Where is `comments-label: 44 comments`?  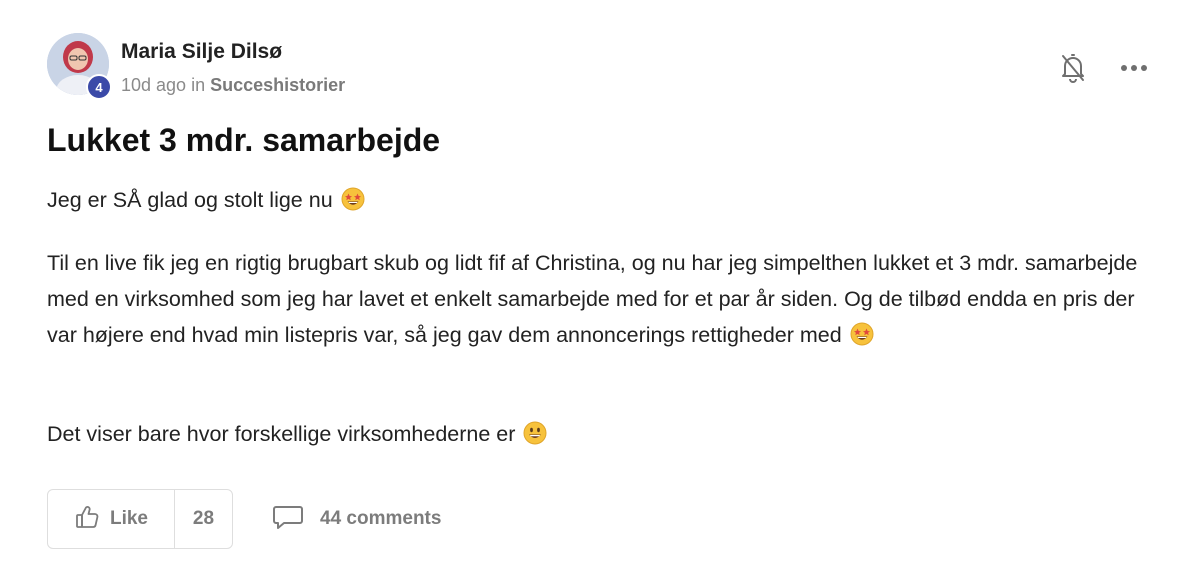
comments-label: 44 comments is located at coordinates (381, 518).